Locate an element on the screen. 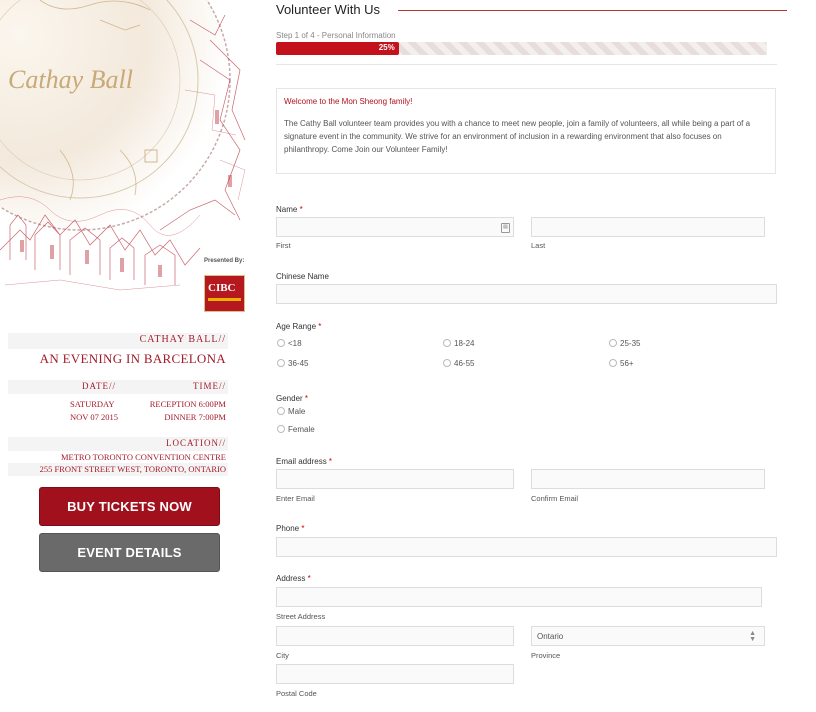 The image size is (816, 712). event-name: AN EVENING IN BARCELONA is located at coordinates (132, 358).